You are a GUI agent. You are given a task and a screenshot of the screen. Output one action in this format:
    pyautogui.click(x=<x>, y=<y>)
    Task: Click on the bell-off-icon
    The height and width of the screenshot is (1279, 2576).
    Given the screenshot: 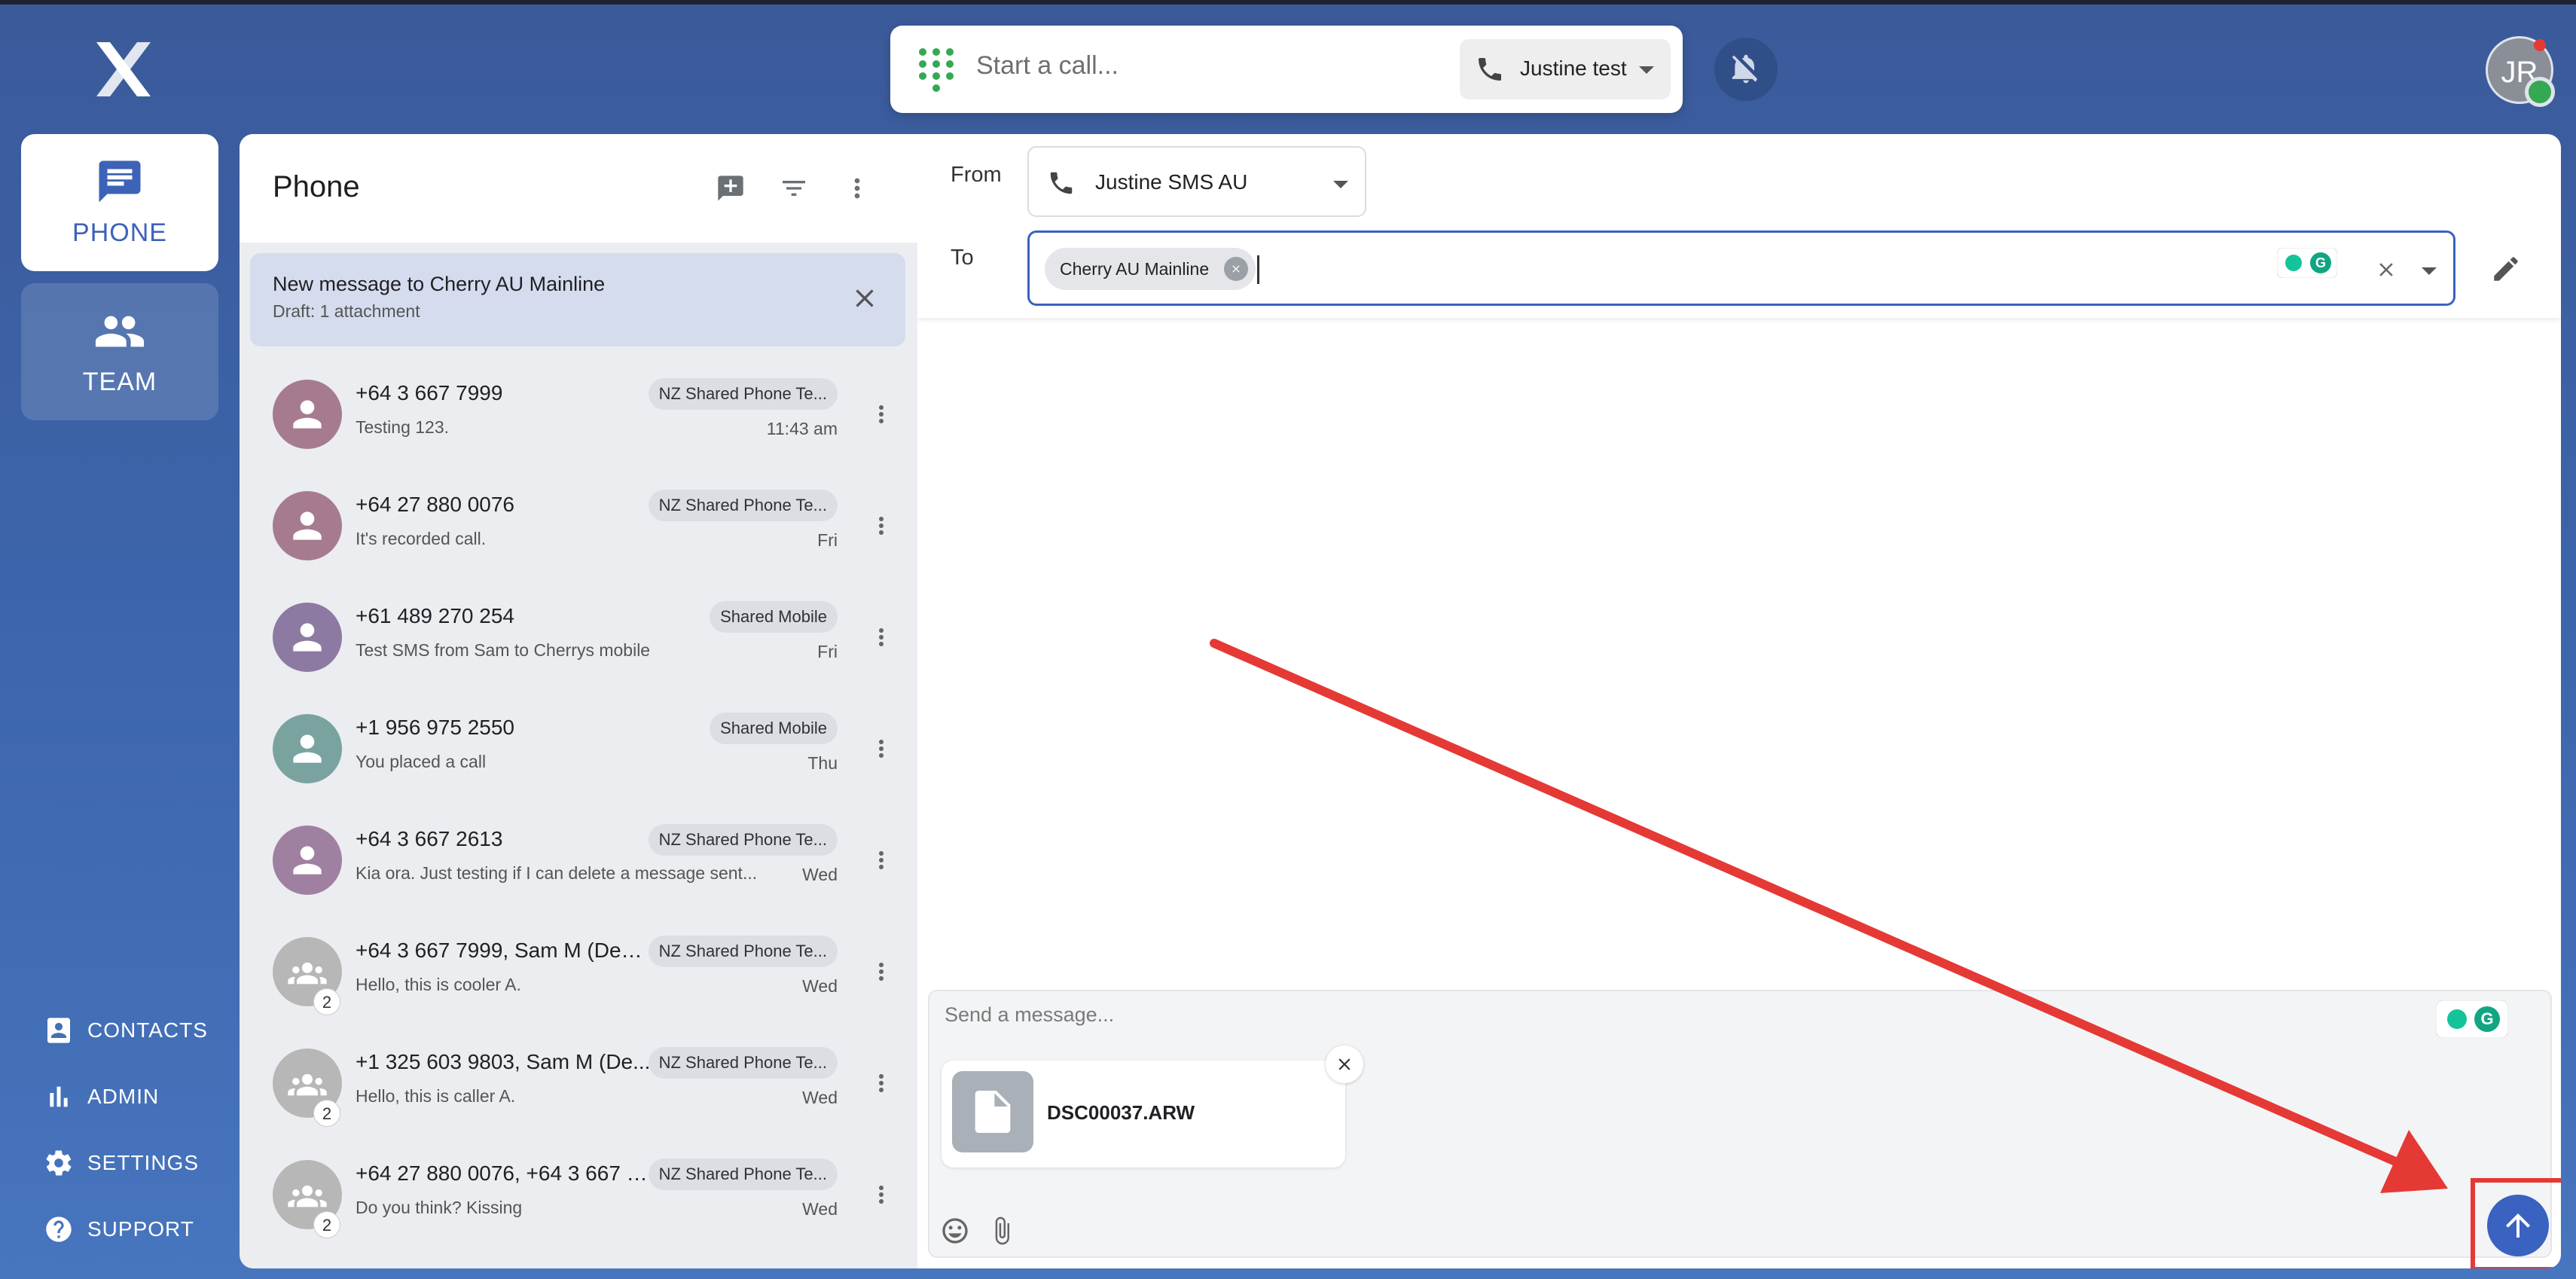 What is the action you would take?
    pyautogui.click(x=1745, y=69)
    